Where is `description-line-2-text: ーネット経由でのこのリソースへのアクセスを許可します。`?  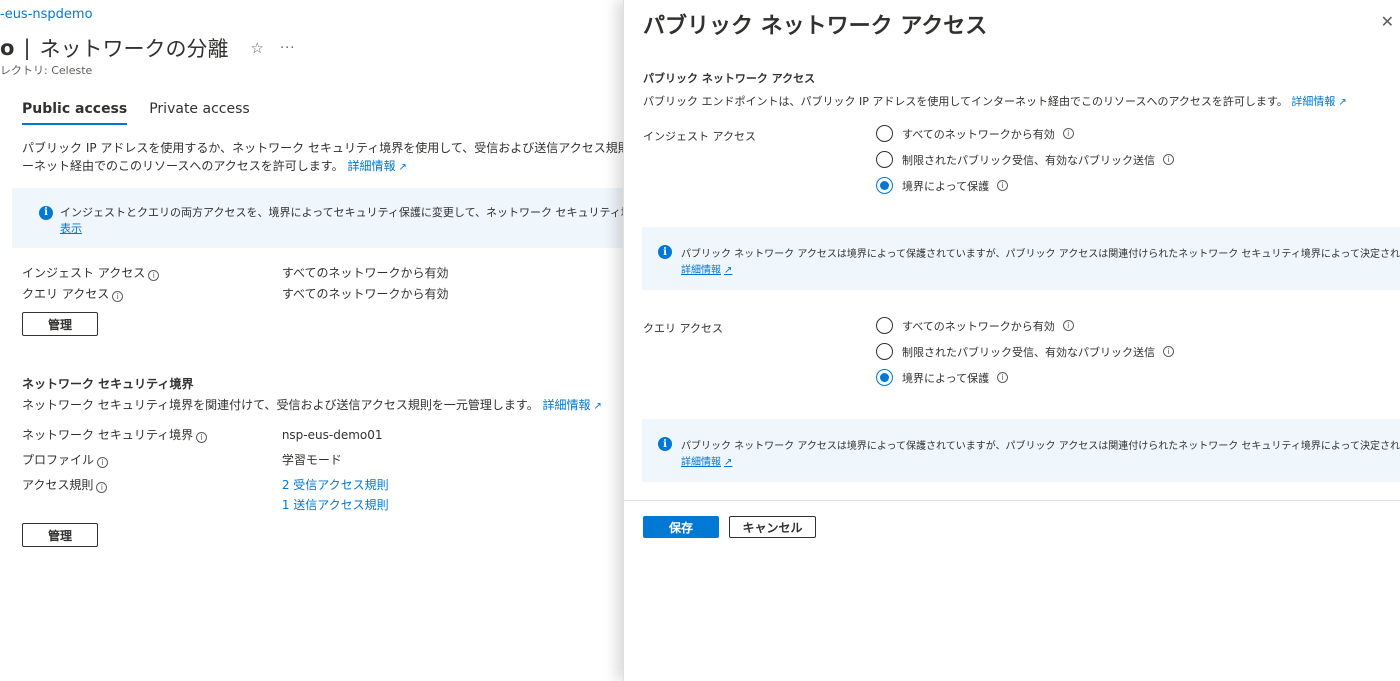
description-line-2-text: ーネット経由でのこのリソースへのアクセスを許可します。 is located at coordinates (183, 166).